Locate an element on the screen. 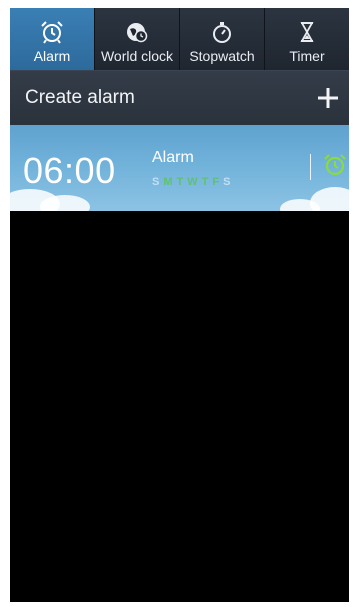 The height and width of the screenshot is (607, 355). tab-stopwatch: Stopwatch is located at coordinates (222, 39).